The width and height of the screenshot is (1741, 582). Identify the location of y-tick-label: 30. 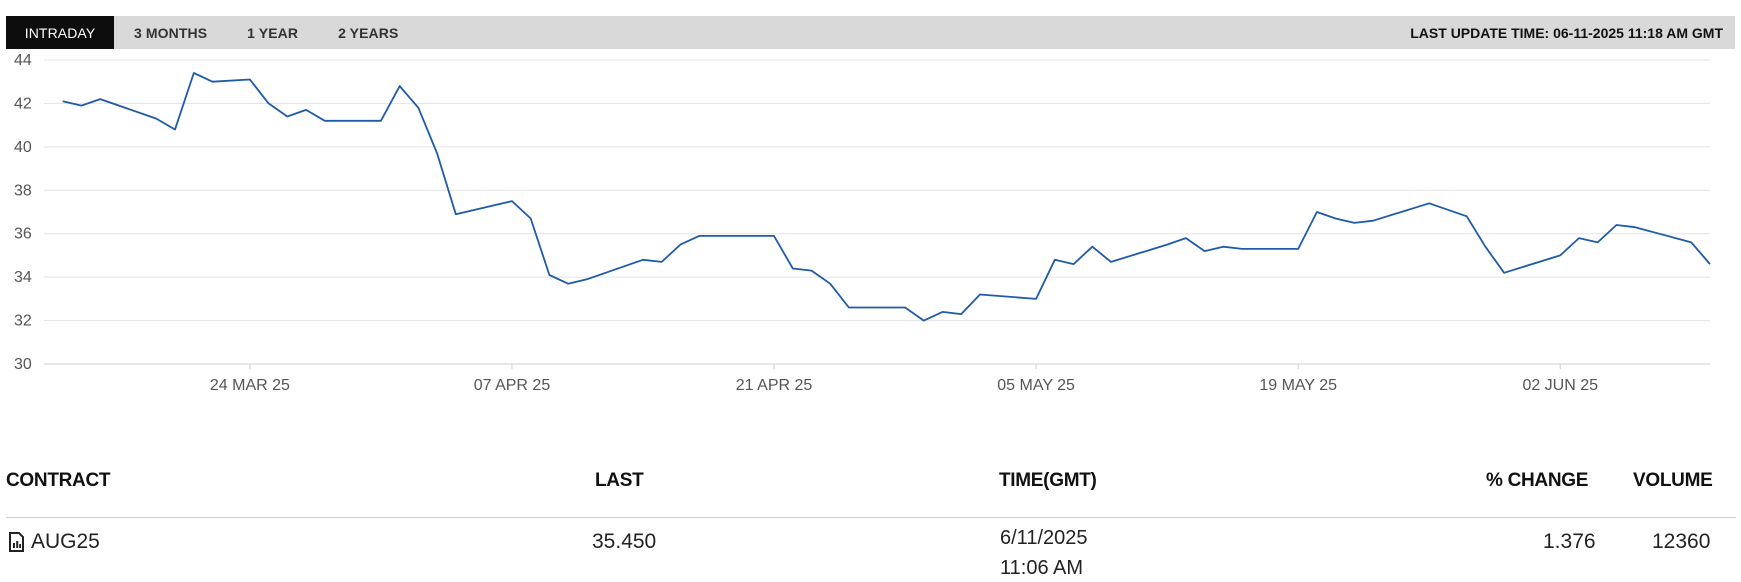
(23, 364).